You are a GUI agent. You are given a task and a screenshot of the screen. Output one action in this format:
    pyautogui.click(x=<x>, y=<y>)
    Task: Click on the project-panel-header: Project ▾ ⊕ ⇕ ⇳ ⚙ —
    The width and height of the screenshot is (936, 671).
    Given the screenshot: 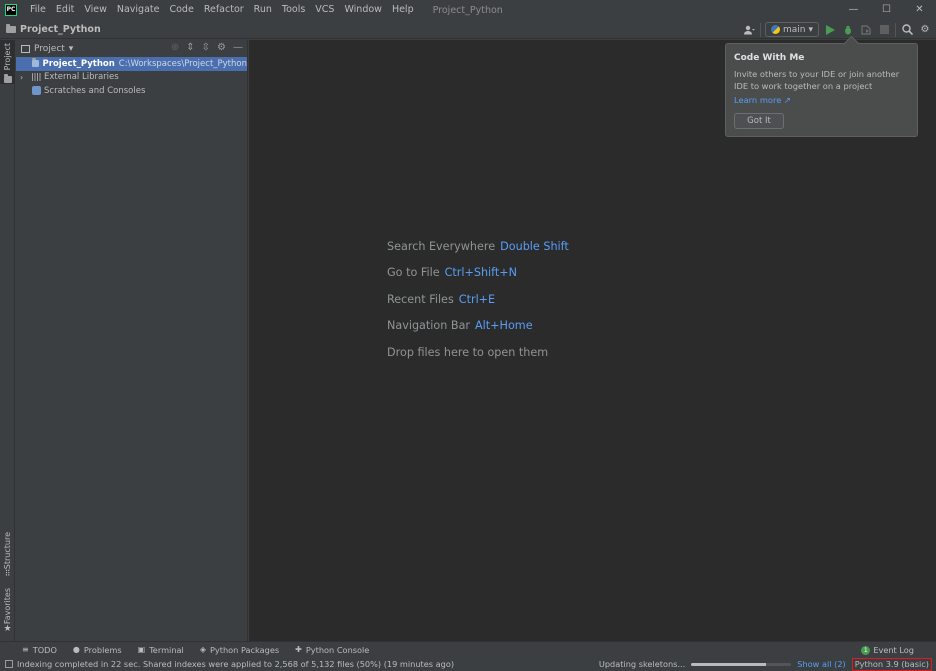 What is the action you would take?
    pyautogui.click(x=131, y=48)
    